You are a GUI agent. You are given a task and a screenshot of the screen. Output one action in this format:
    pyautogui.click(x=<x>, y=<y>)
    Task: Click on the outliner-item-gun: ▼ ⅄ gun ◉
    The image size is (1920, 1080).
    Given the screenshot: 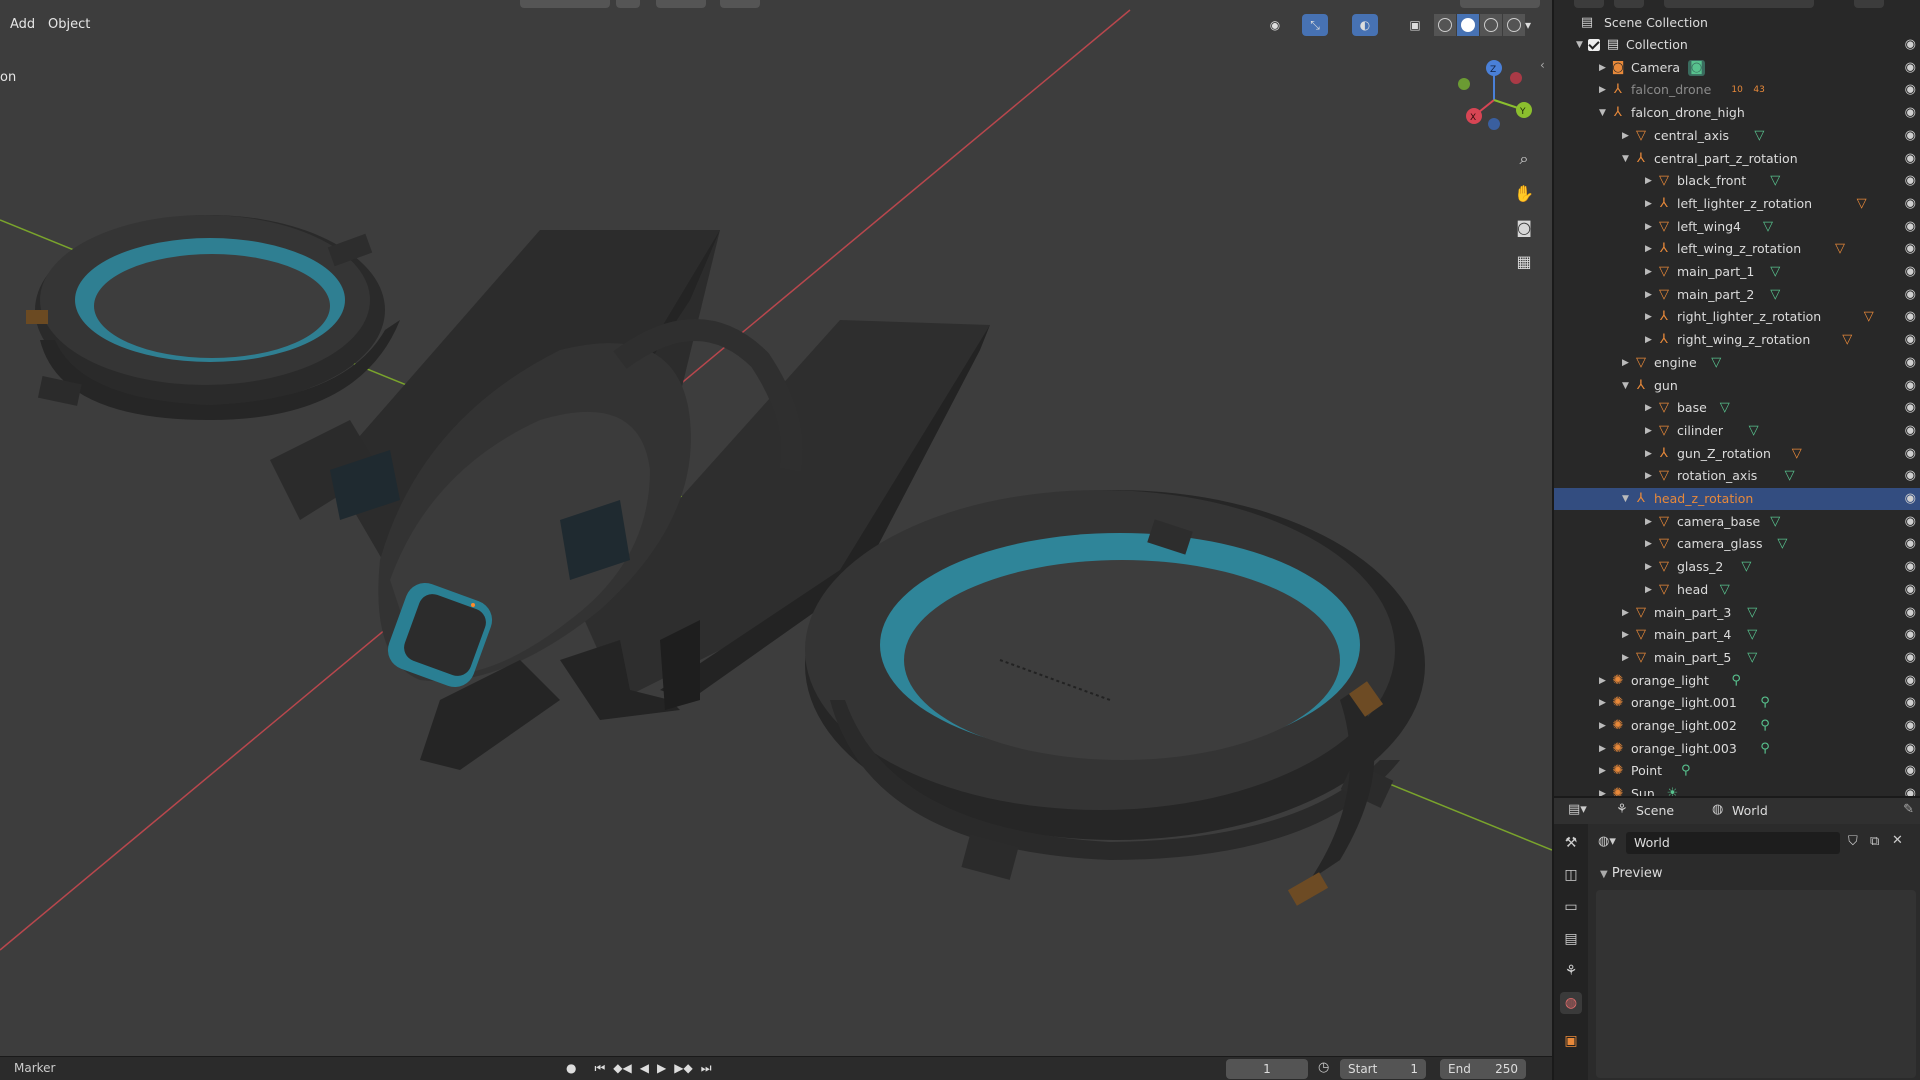 What is the action you would take?
    pyautogui.click(x=1737, y=386)
    